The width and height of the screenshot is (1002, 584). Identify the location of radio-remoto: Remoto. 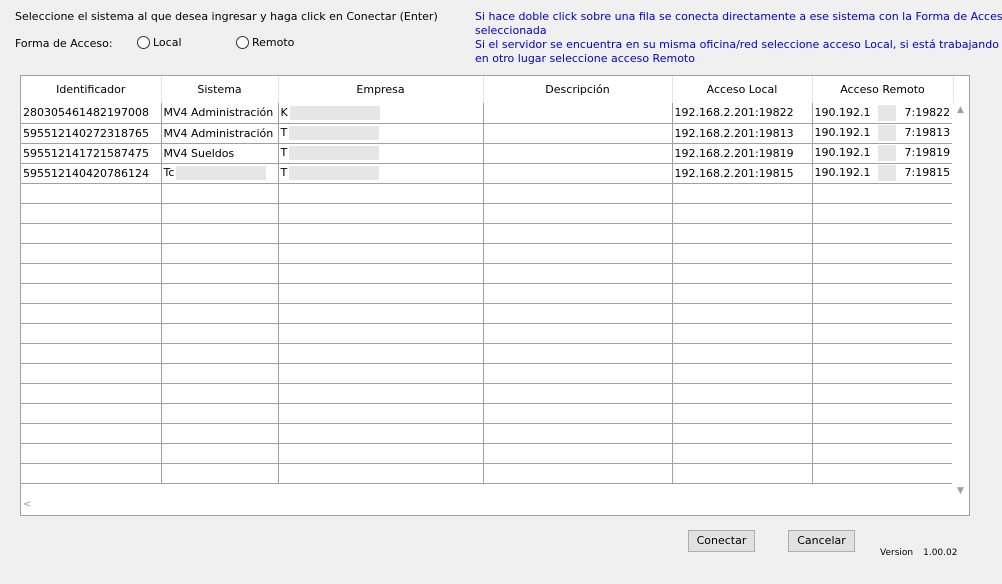
(265, 42).